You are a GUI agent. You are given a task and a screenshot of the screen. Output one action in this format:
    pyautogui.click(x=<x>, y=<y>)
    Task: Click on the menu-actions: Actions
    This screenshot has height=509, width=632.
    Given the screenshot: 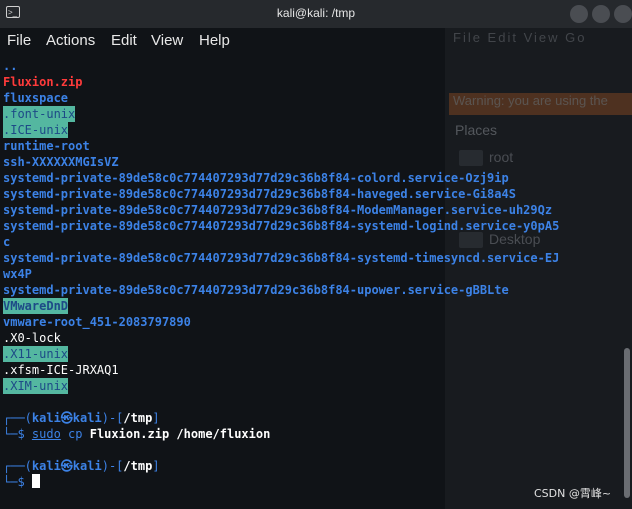 What is the action you would take?
    pyautogui.click(x=70, y=40)
    